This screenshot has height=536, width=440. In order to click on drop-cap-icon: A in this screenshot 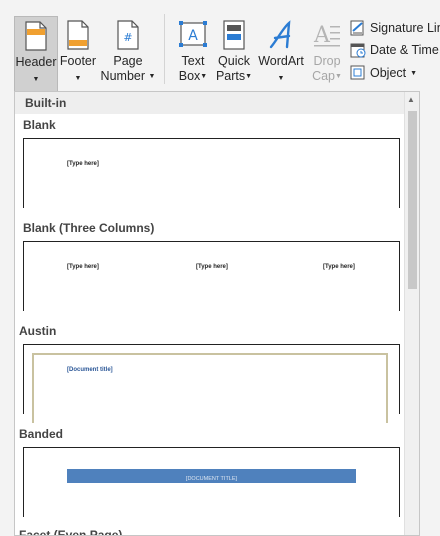, I will do `click(326, 35)`.